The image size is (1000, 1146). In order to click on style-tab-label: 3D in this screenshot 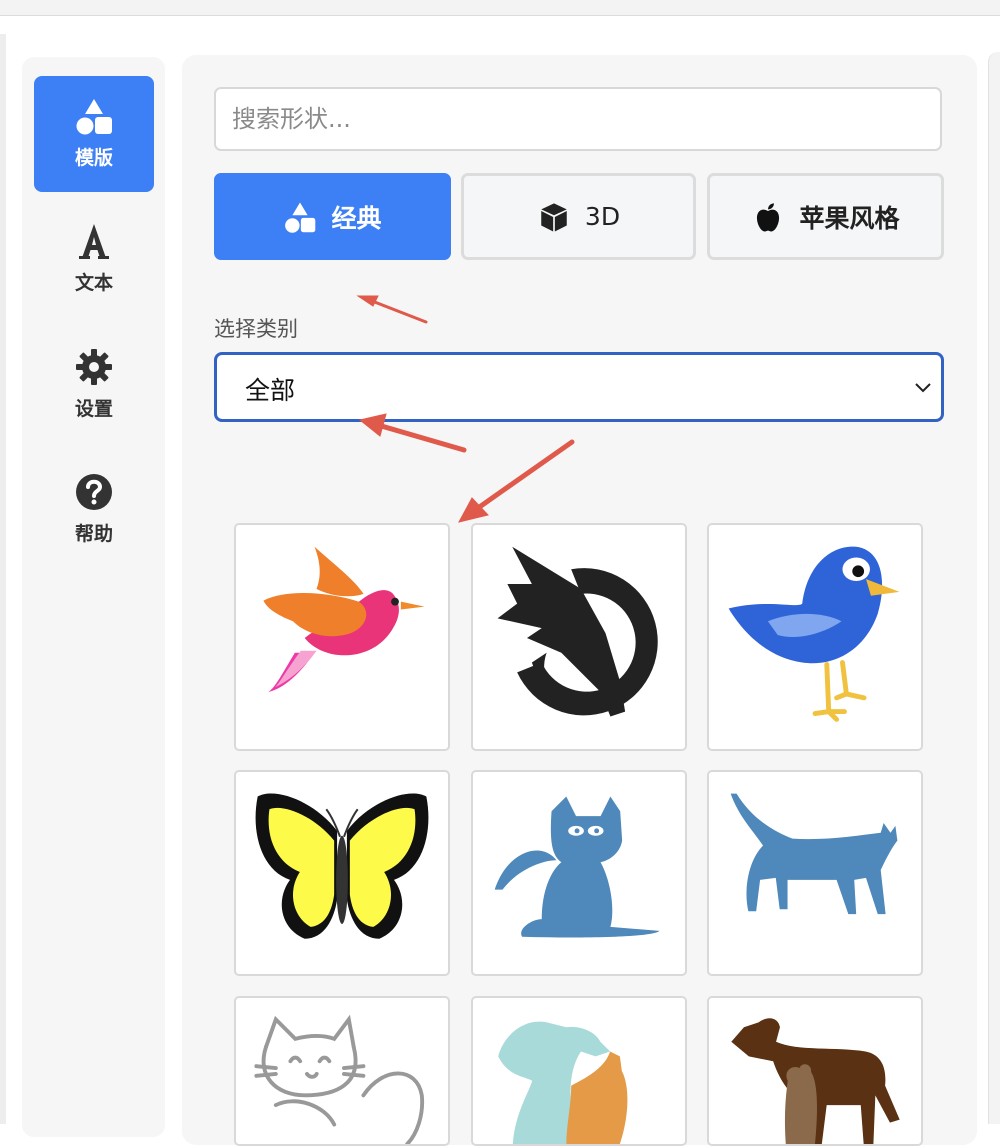, I will do `click(602, 216)`.